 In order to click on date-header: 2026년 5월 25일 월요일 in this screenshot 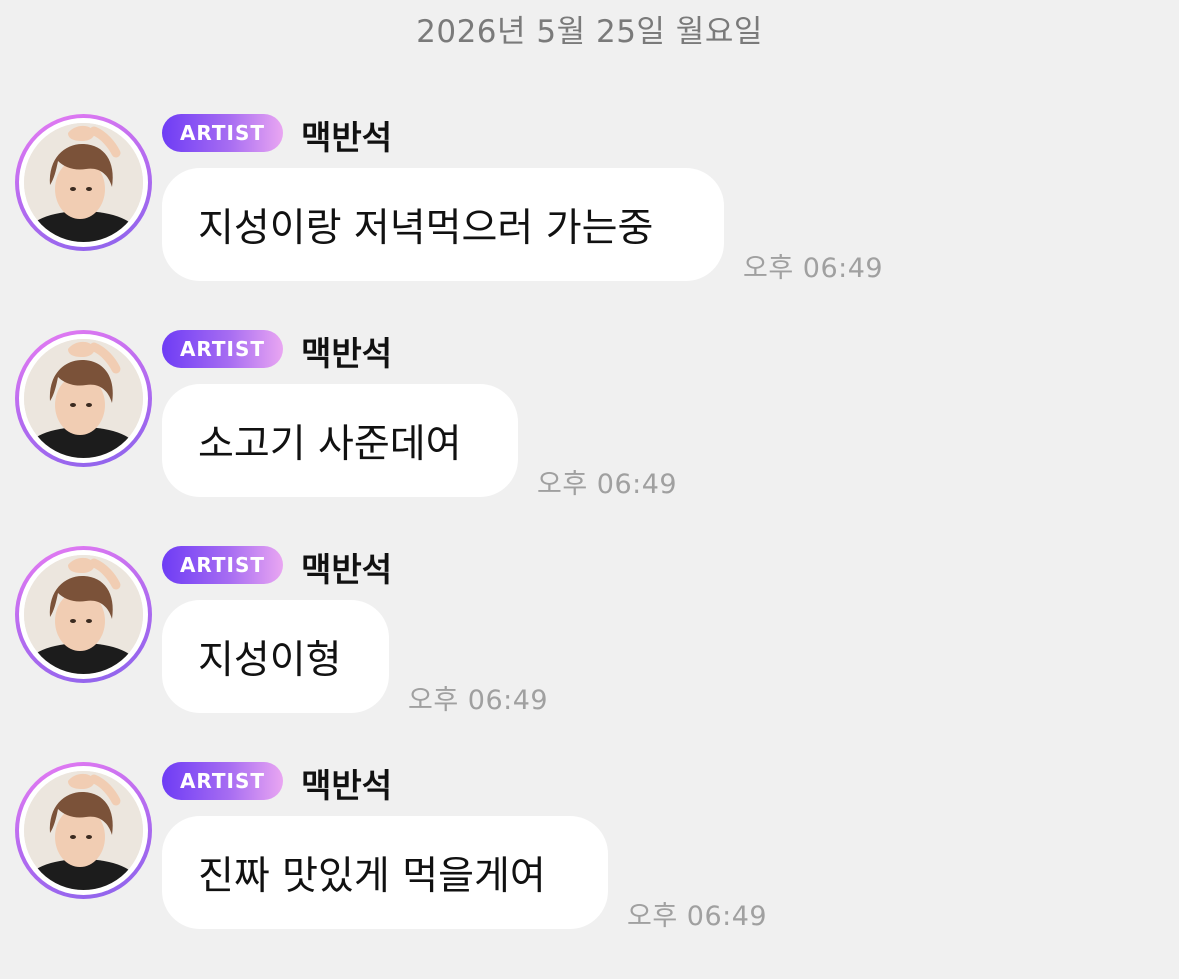, I will do `click(589, 32)`.